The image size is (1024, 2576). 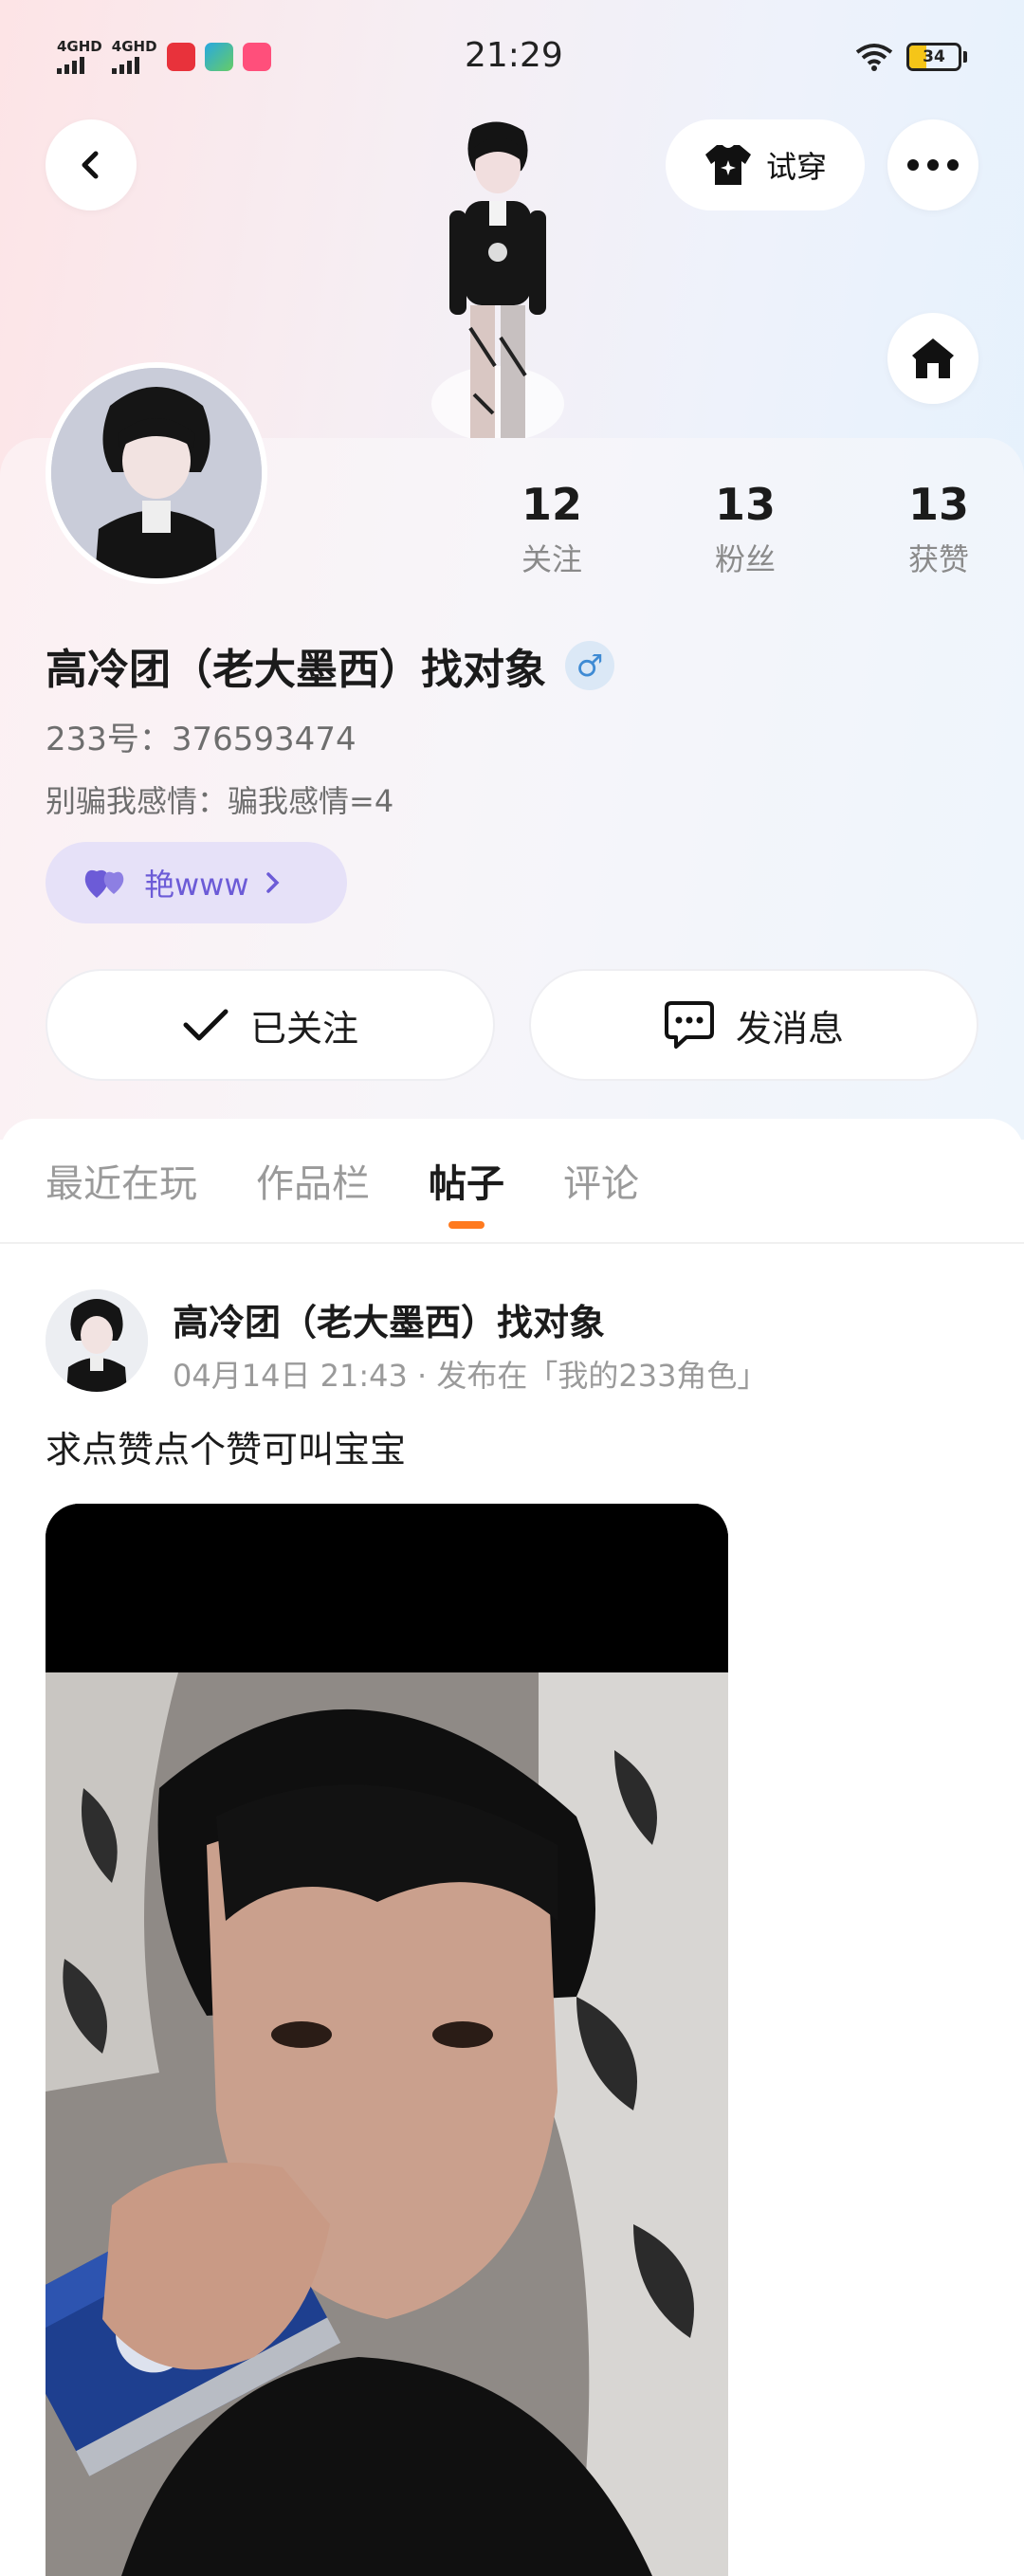 What do you see at coordinates (466, 1225) in the screenshot?
I see `active-tab-indicator` at bounding box center [466, 1225].